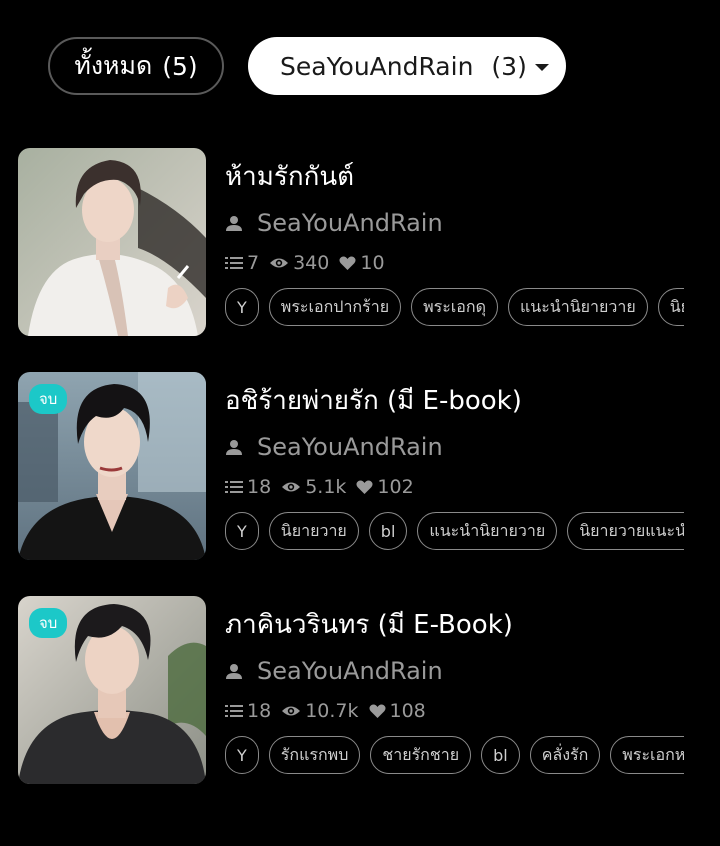  I want to click on chapter-count-value: 7, so click(253, 263).